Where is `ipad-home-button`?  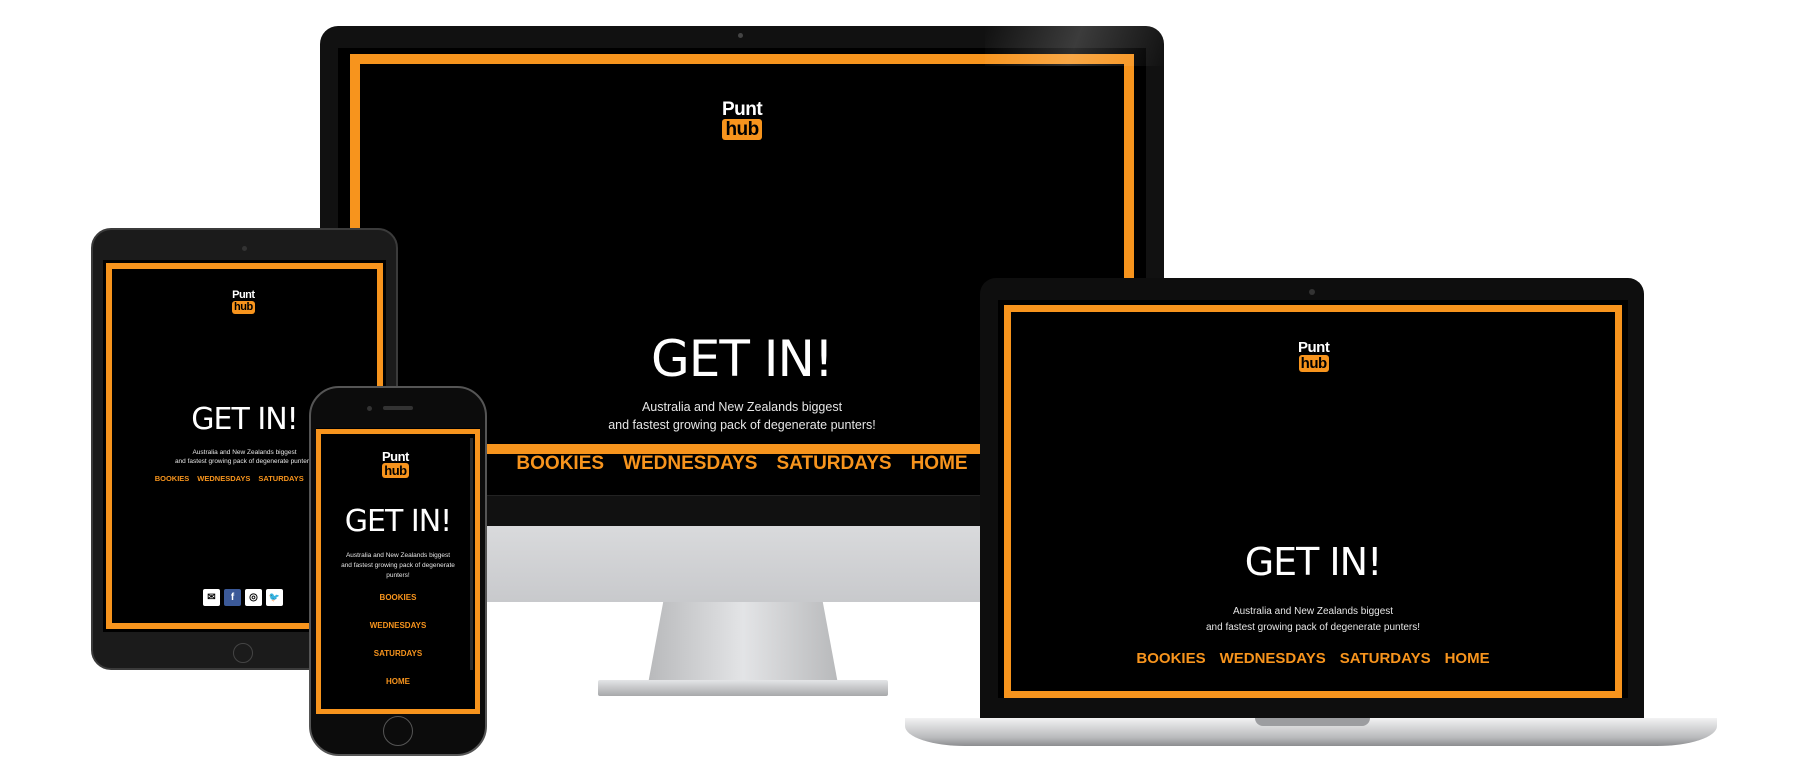 ipad-home-button is located at coordinates (243, 653).